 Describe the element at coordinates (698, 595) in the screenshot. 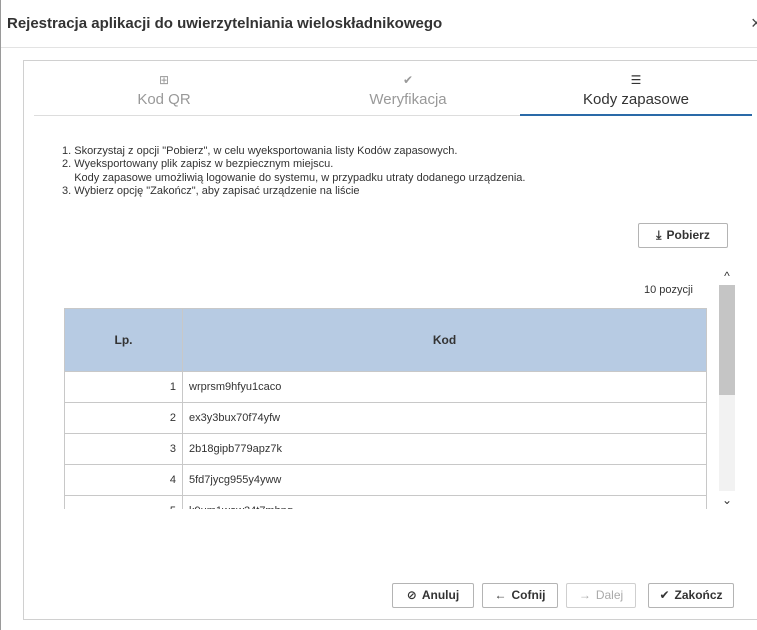

I see `finish-label: Zakończ` at that location.